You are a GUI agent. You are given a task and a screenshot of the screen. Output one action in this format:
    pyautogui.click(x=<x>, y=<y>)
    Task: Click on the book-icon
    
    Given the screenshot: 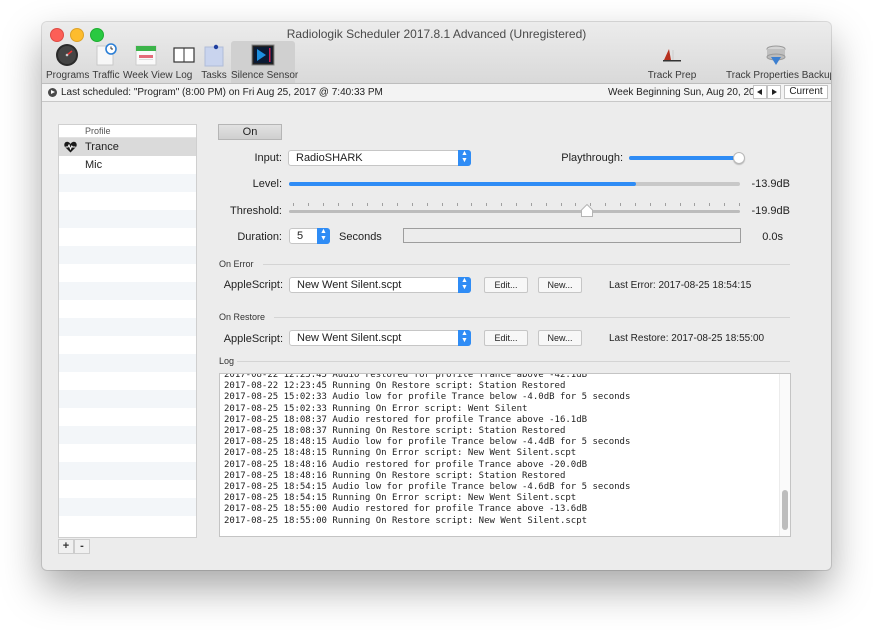 What is the action you would take?
    pyautogui.click(x=184, y=55)
    